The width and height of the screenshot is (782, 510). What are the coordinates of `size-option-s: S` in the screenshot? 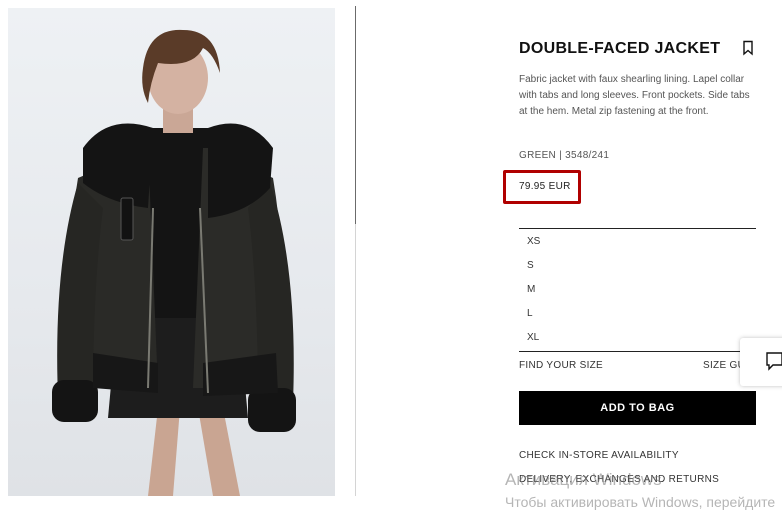 It's located at (530, 265).